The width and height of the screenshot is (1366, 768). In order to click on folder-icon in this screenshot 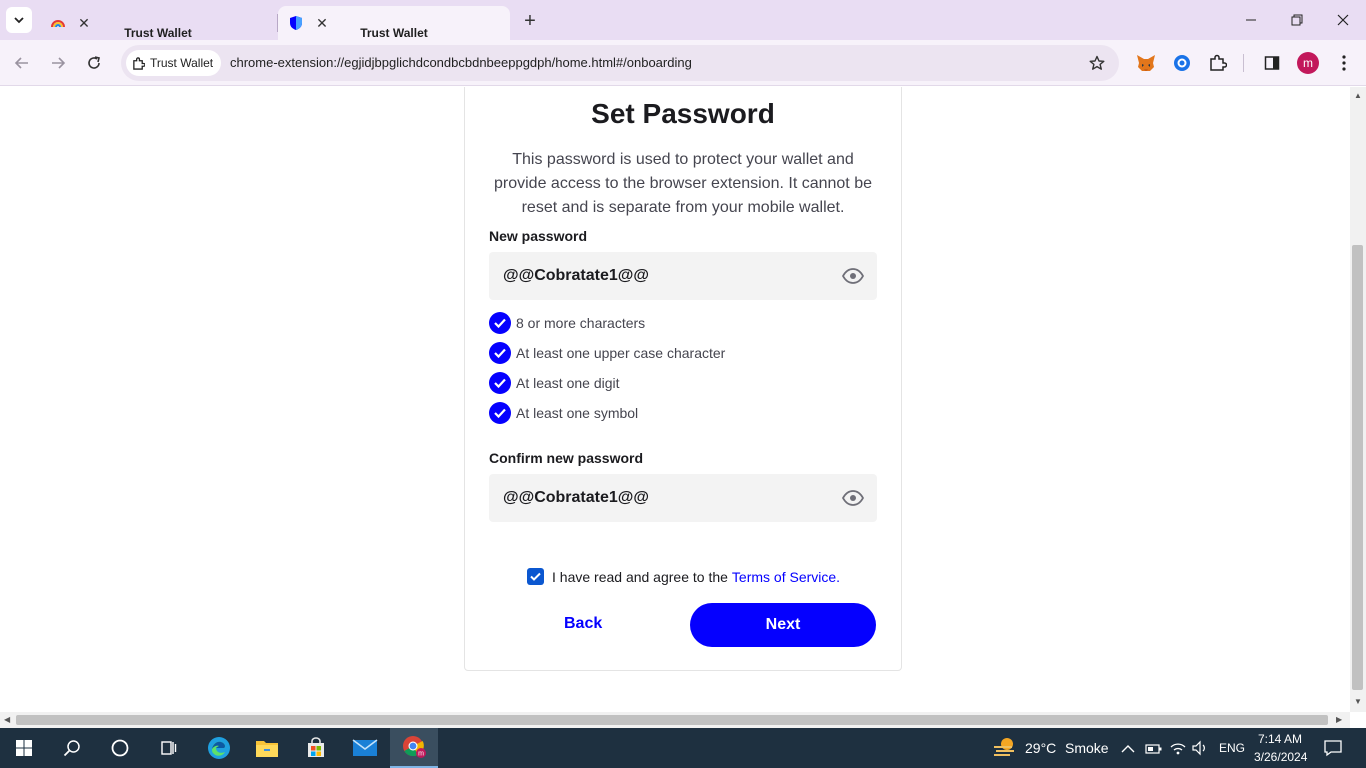, I will do `click(267, 749)`.